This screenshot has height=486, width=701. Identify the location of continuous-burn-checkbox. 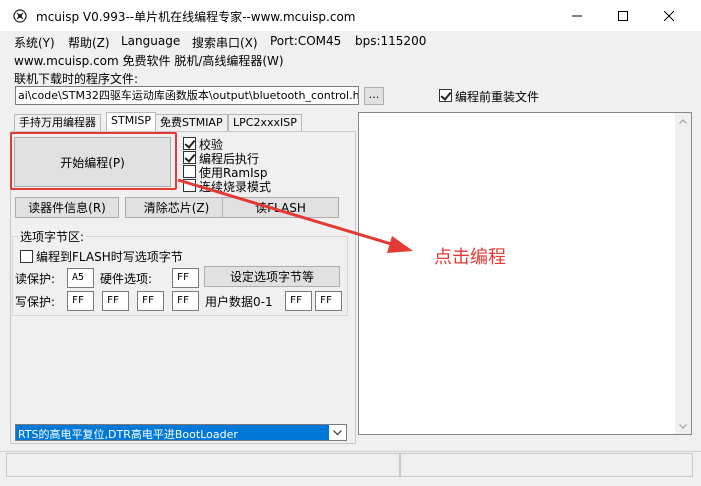
(189, 185).